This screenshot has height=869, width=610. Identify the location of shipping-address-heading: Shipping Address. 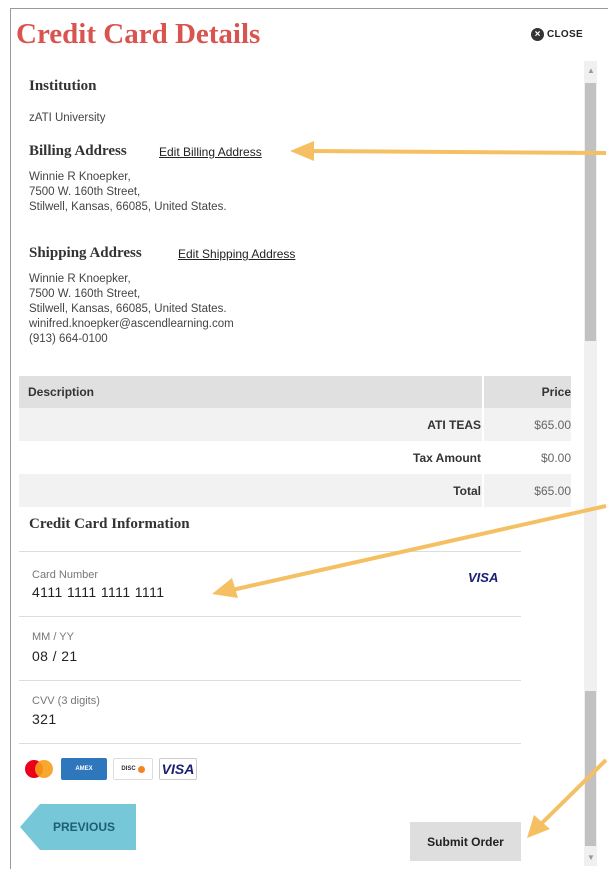
(85, 253).